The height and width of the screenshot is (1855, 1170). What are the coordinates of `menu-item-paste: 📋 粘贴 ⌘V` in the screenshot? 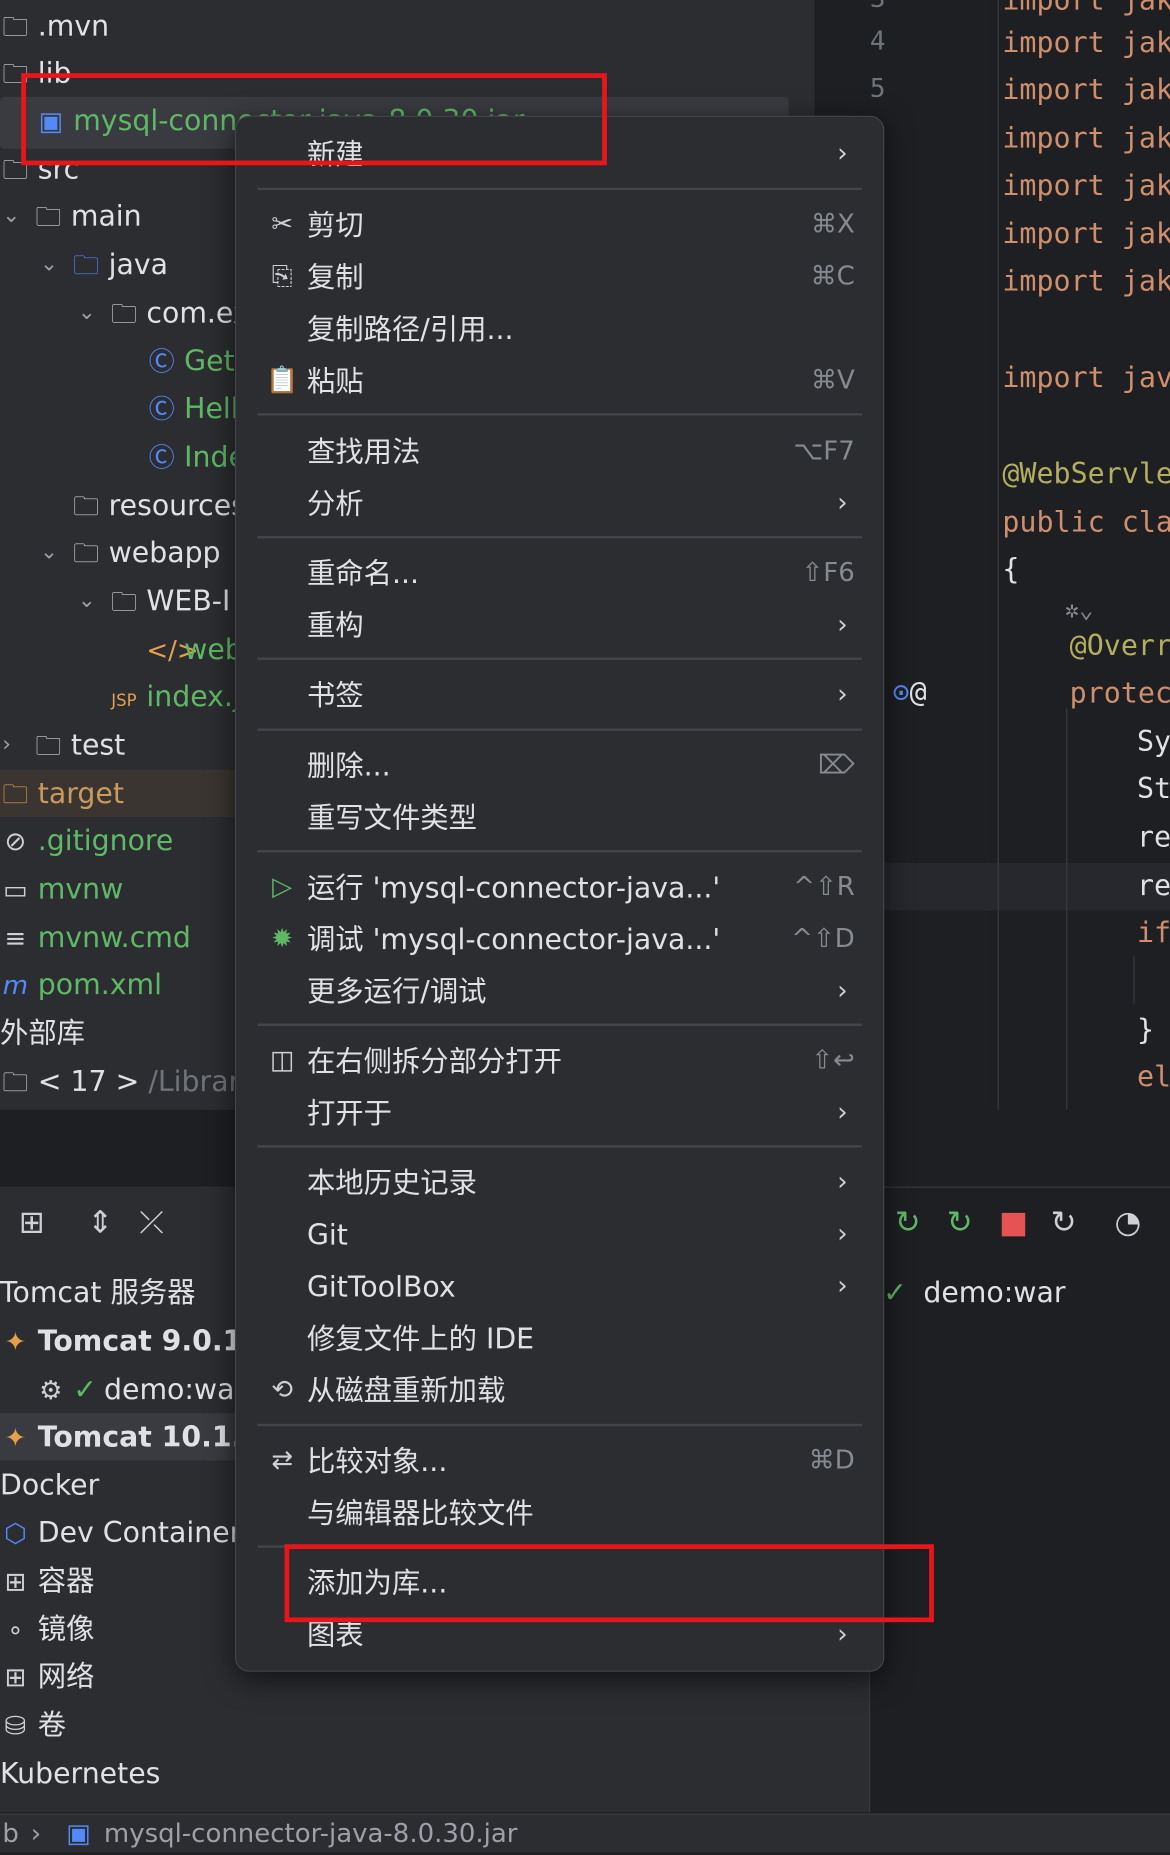 It's located at (559, 381).